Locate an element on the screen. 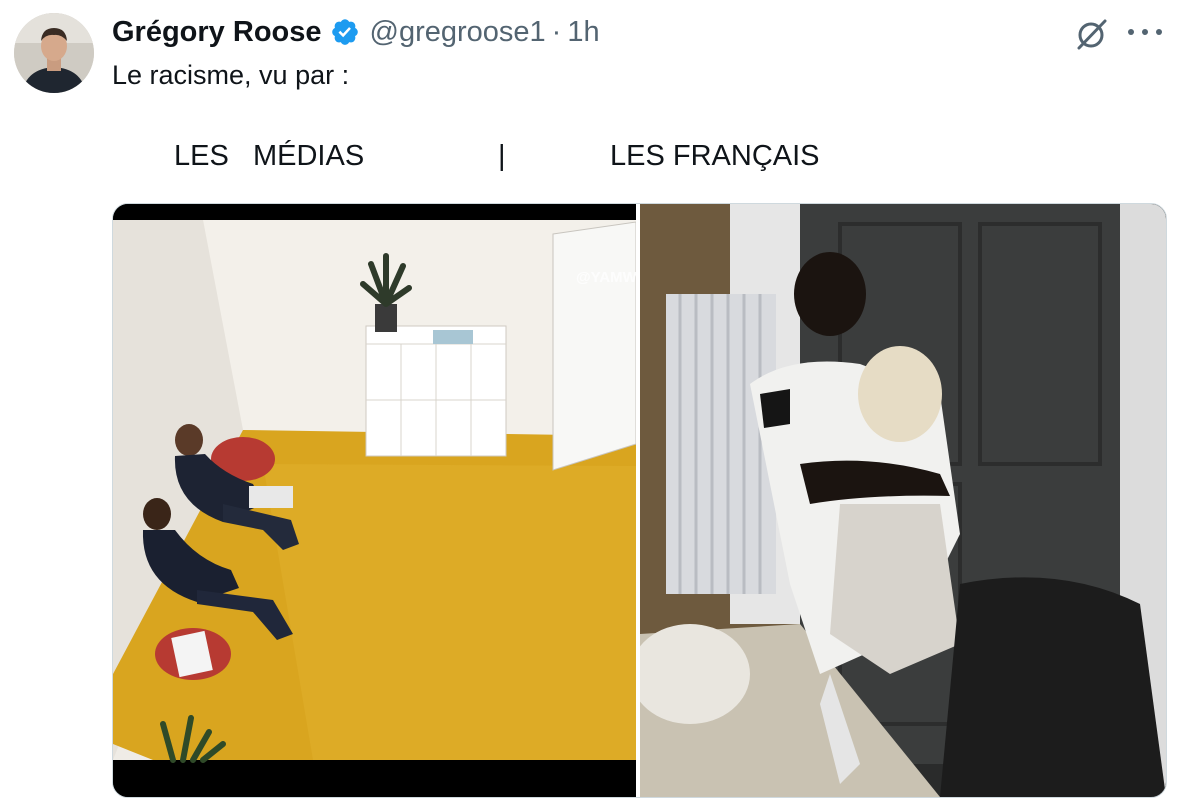 This screenshot has height=812, width=1177. avatar-image is located at coordinates (54, 53).